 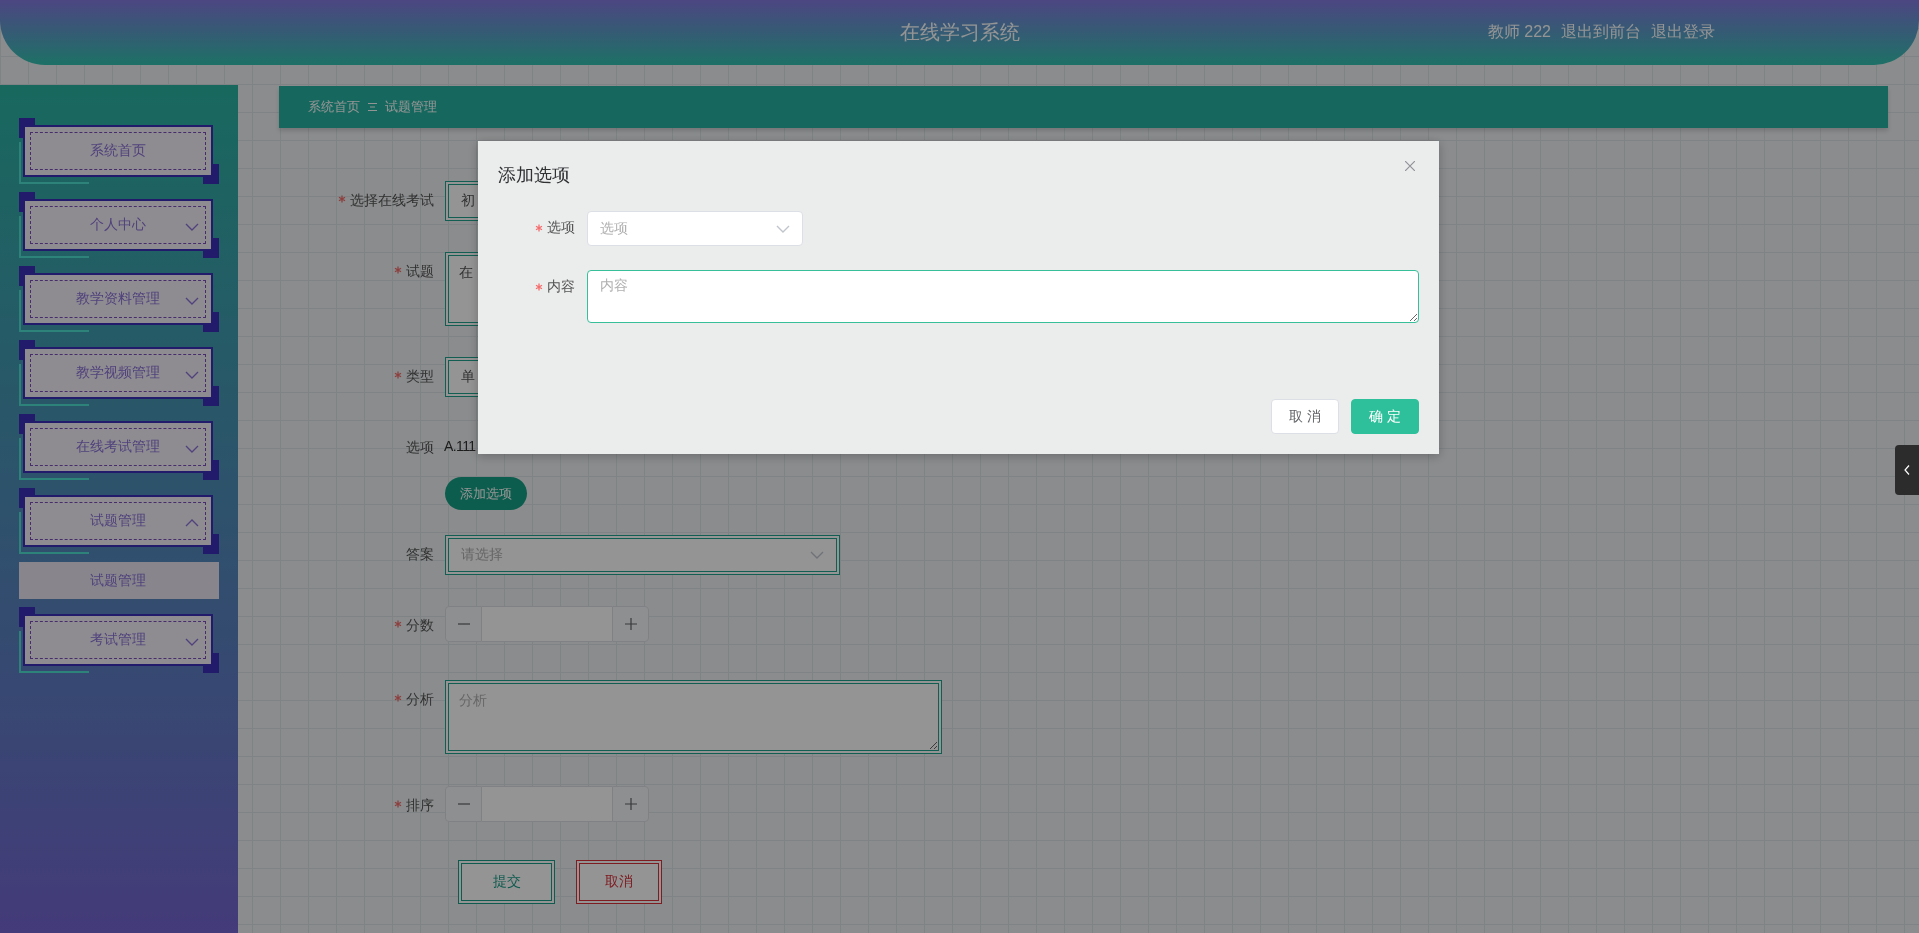 I want to click on submenu-item: 试题管理, so click(x=119, y=580).